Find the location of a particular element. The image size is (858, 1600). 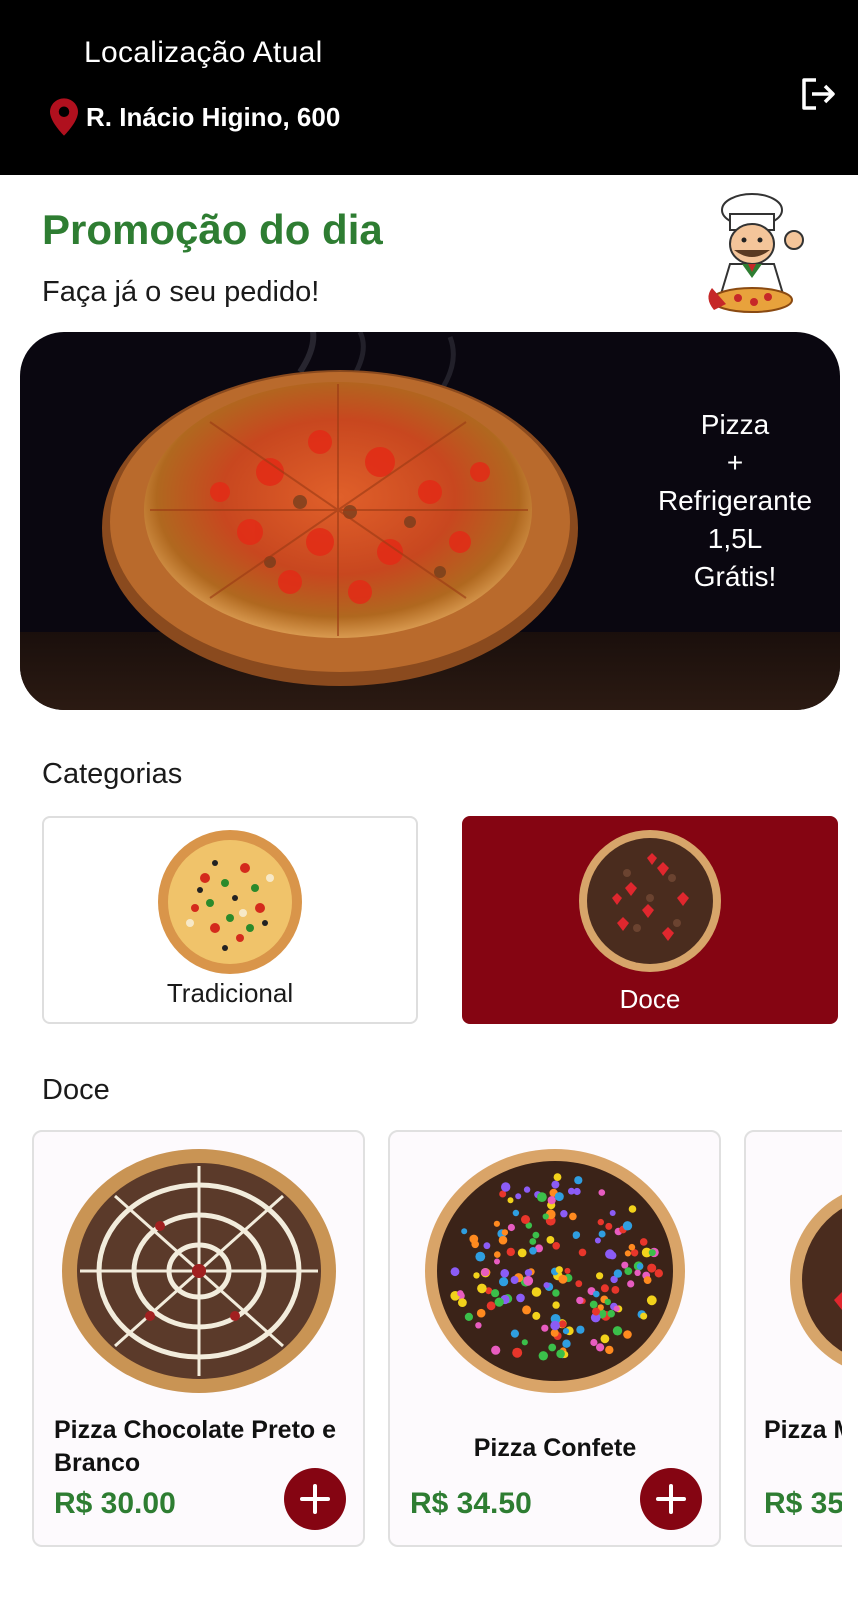

address-row: R. Inácio Higino, 600 is located at coordinates (195, 117).